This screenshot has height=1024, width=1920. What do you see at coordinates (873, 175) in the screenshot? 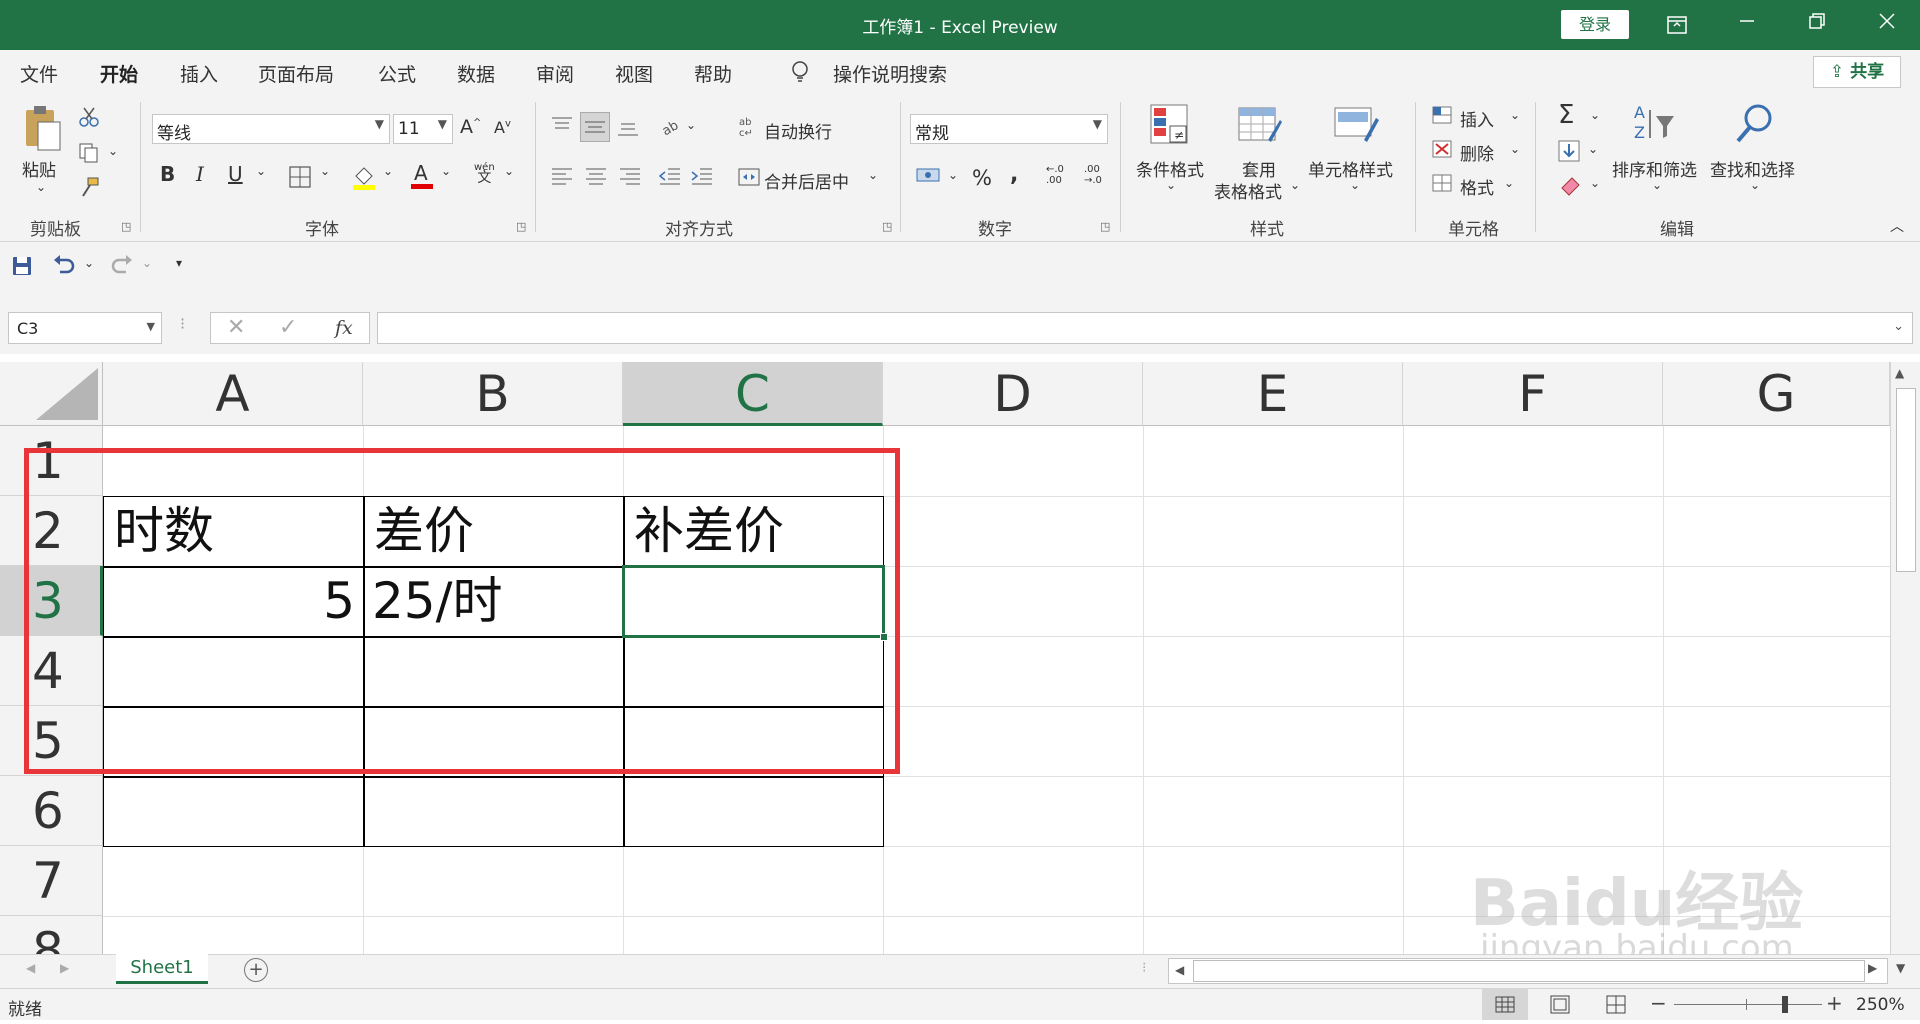
I see `merge-dropdown-icon: ⌄` at bounding box center [873, 175].